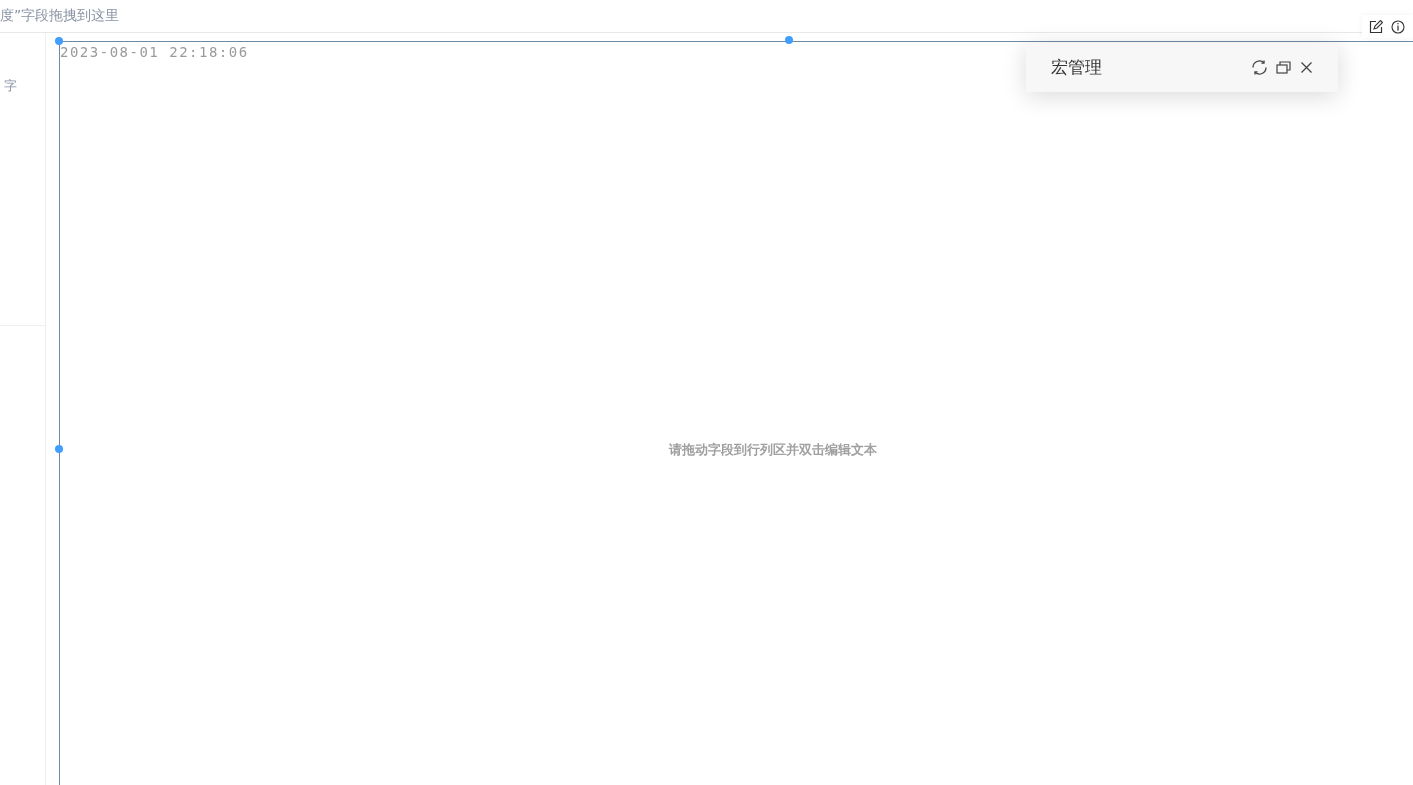 This screenshot has width=1413, height=785. I want to click on panel-title: 宏管理, so click(1077, 67).